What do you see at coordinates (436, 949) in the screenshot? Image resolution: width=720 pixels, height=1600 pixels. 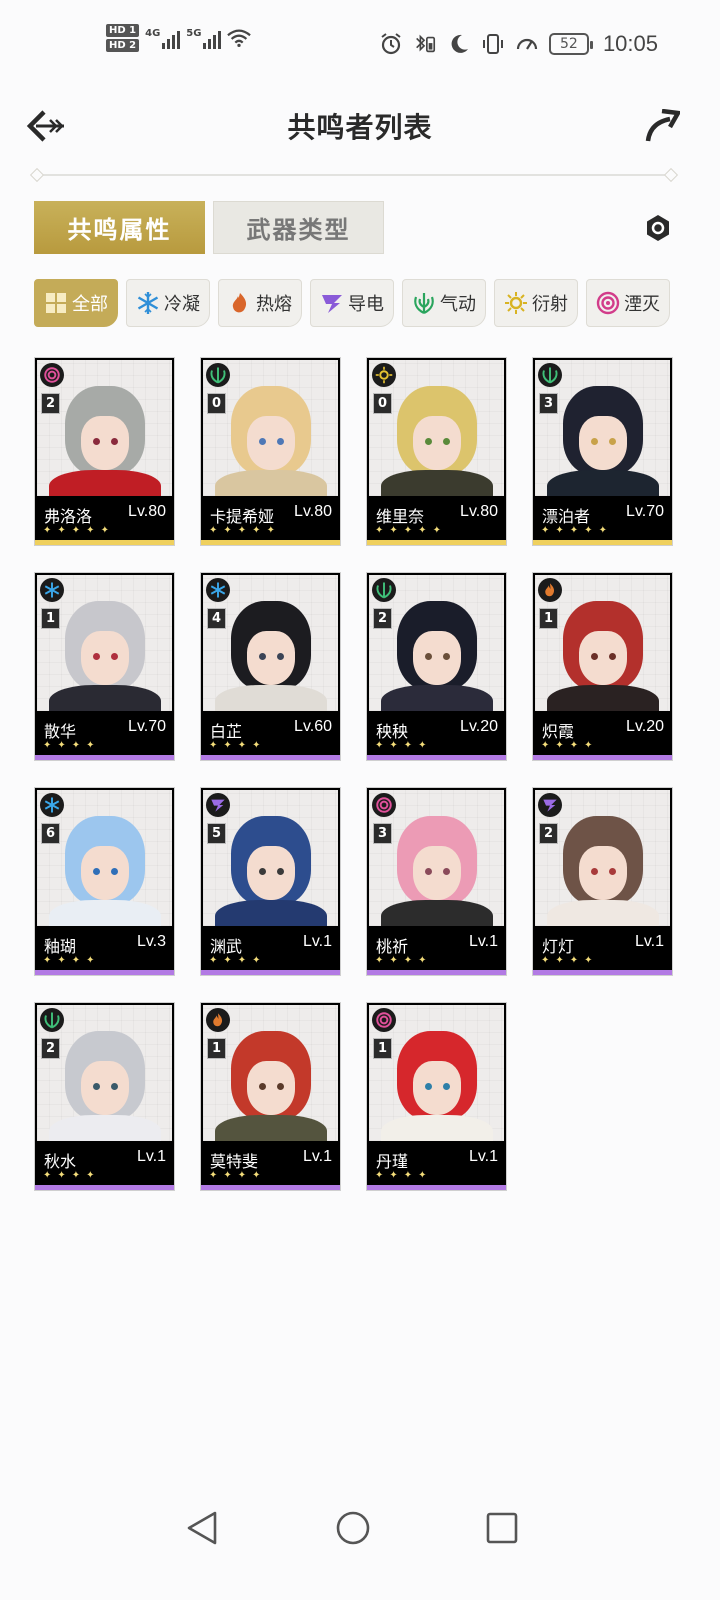 I see `character-info: 桃祈 Lv.1 ✦ ✦ ✦ ✦` at bounding box center [436, 949].